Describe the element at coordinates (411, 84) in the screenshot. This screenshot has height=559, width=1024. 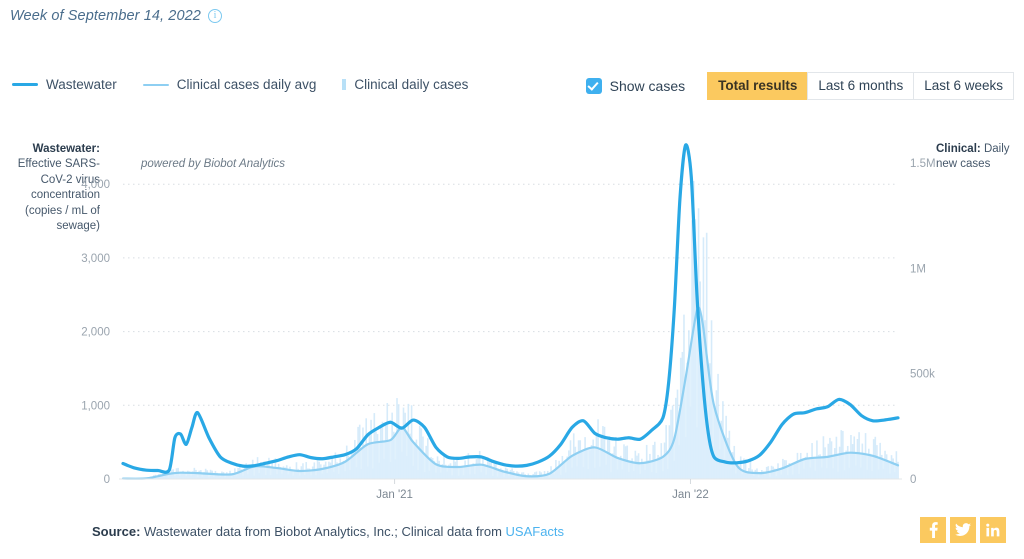
I see `legend-label-clinical-daily: Clinical daily cases` at that location.